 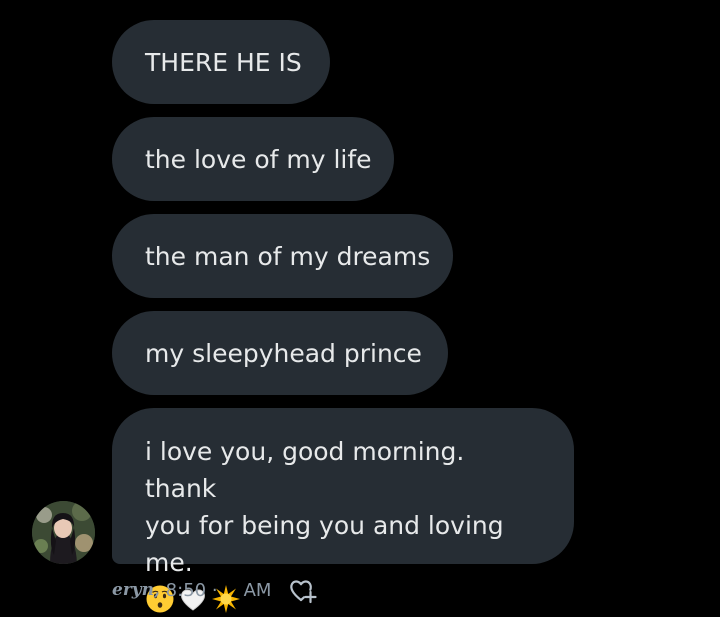 I want to click on message-text: my sleepyhead prince, so click(x=283, y=353).